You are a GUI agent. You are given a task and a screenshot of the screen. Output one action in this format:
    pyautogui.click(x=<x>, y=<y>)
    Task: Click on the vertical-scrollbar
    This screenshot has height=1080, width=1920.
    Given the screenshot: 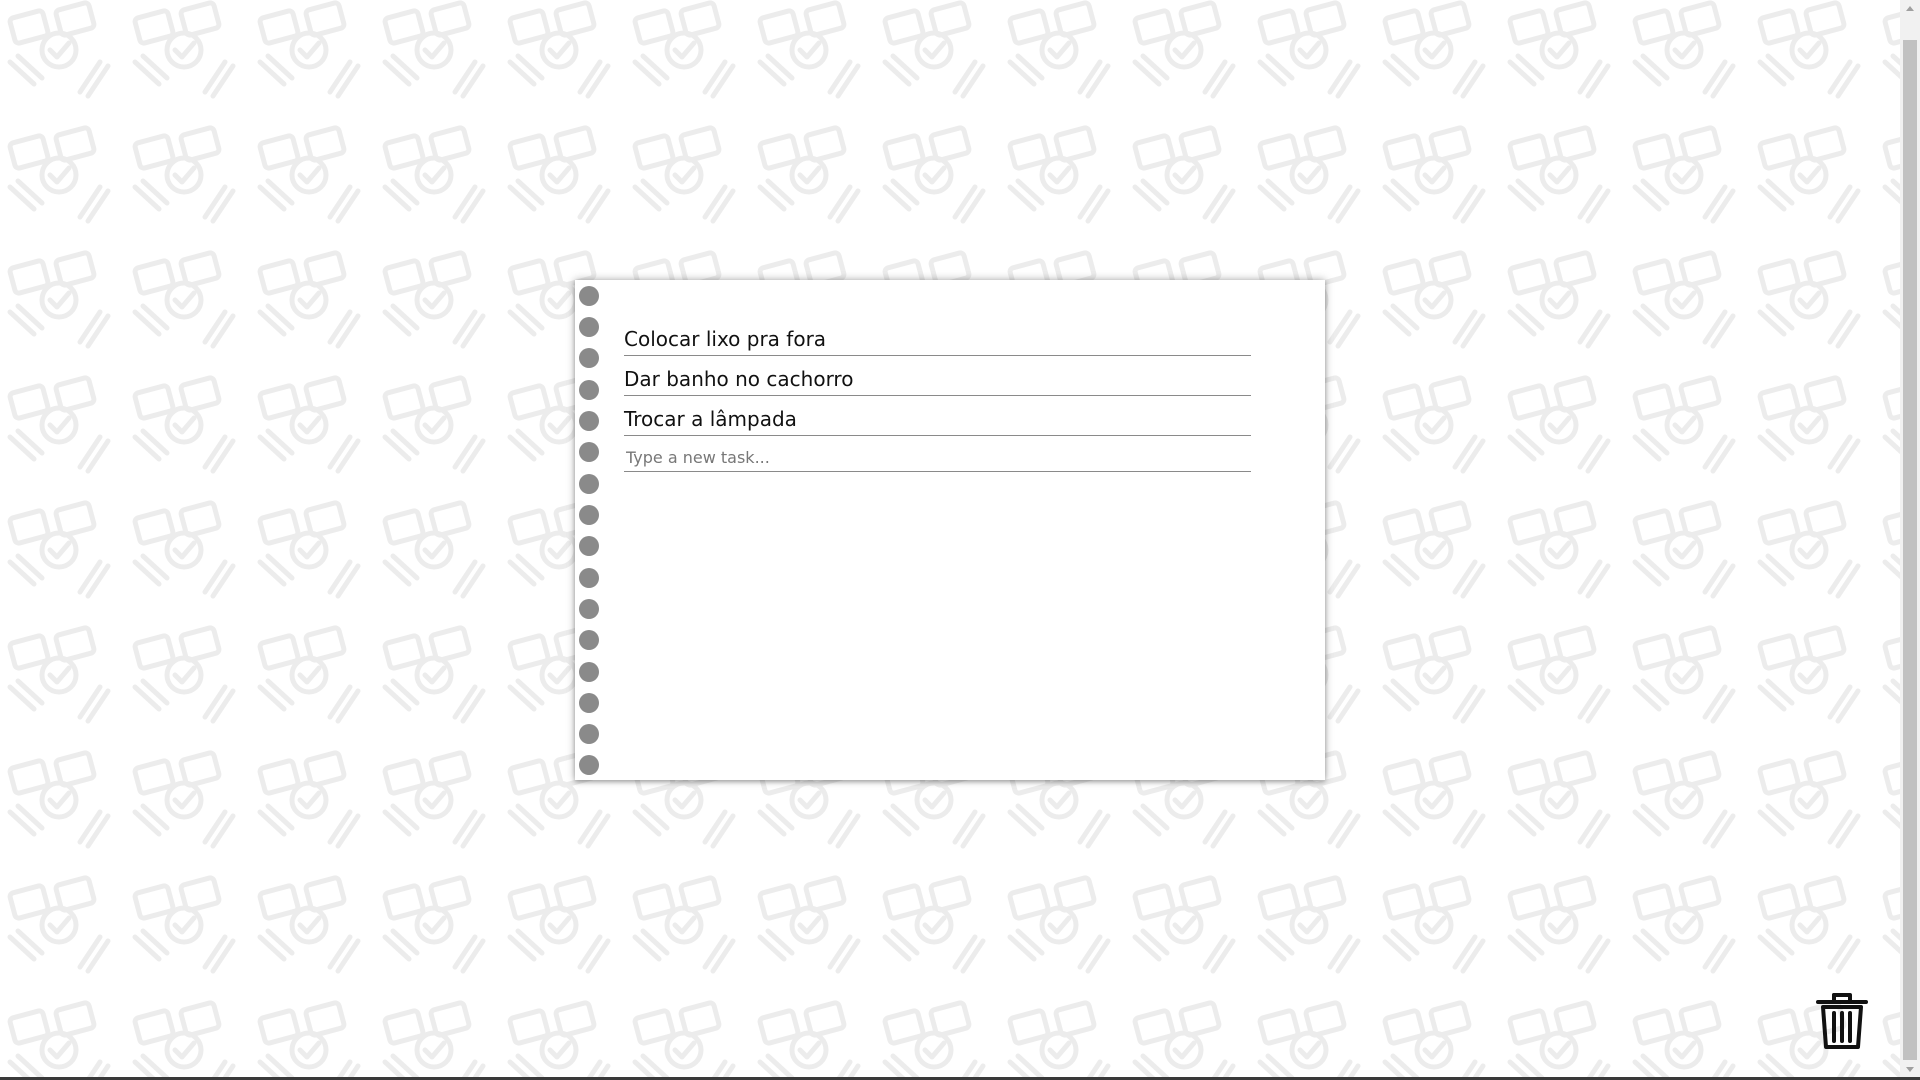 What is the action you would take?
    pyautogui.click(x=1910, y=539)
    